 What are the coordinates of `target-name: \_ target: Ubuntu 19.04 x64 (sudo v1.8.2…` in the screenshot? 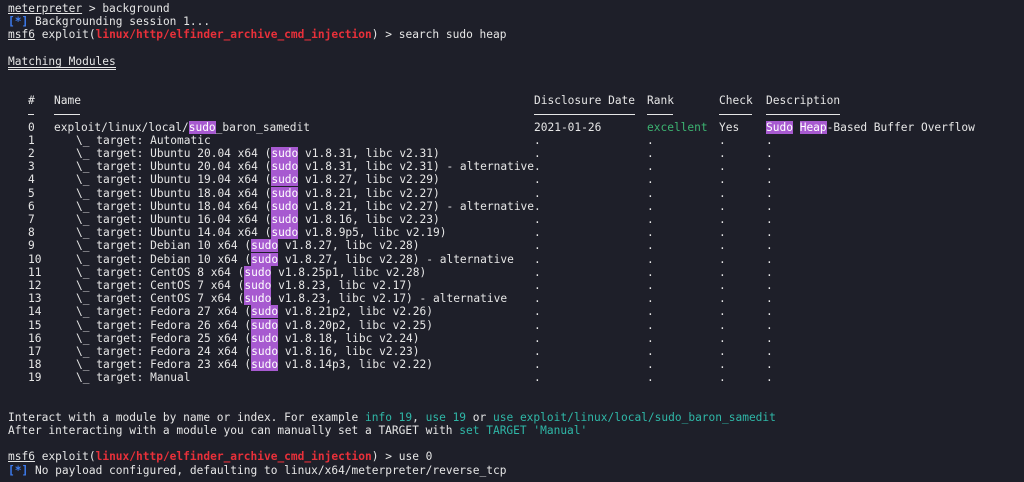 It's located at (258, 180).